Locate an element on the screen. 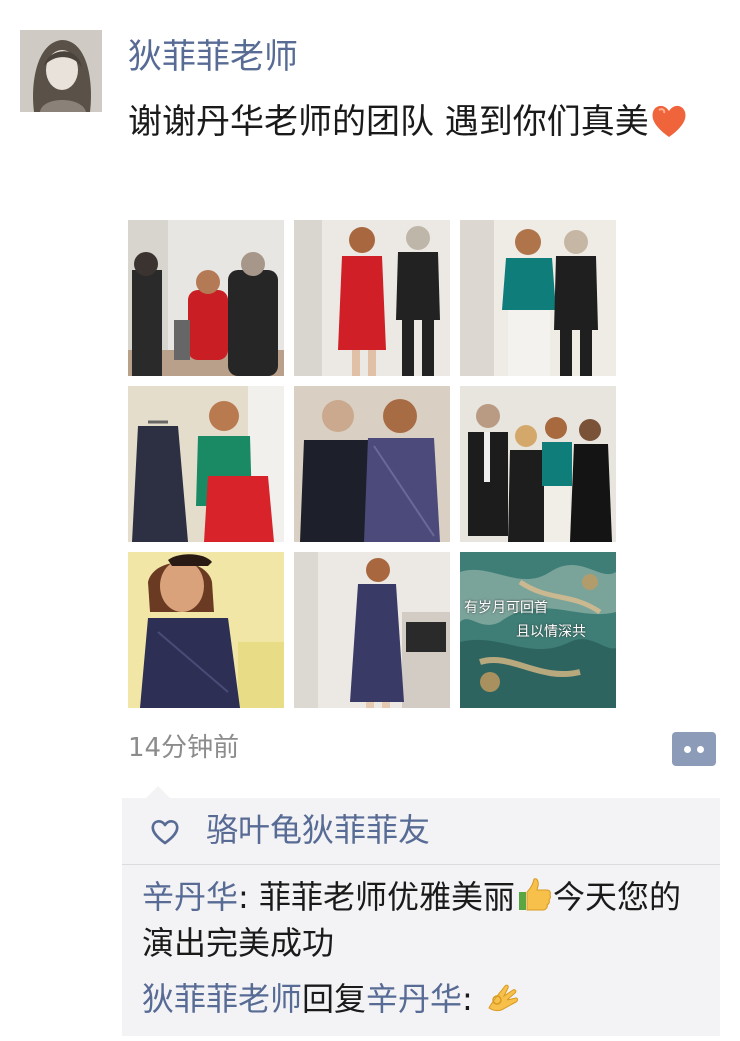 This screenshot has width=740, height=1041. comment-author: 狄菲菲老师 is located at coordinates (222, 999).